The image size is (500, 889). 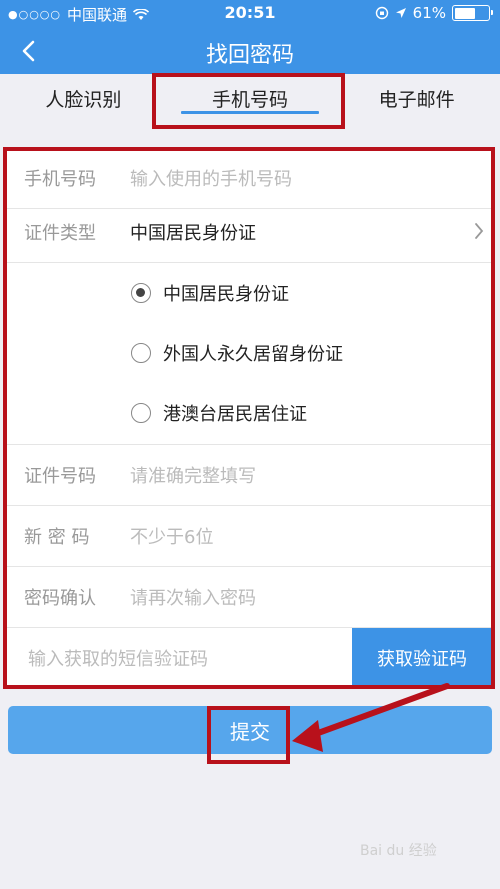 I want to click on highlight-box-tab, so click(x=248, y=101).